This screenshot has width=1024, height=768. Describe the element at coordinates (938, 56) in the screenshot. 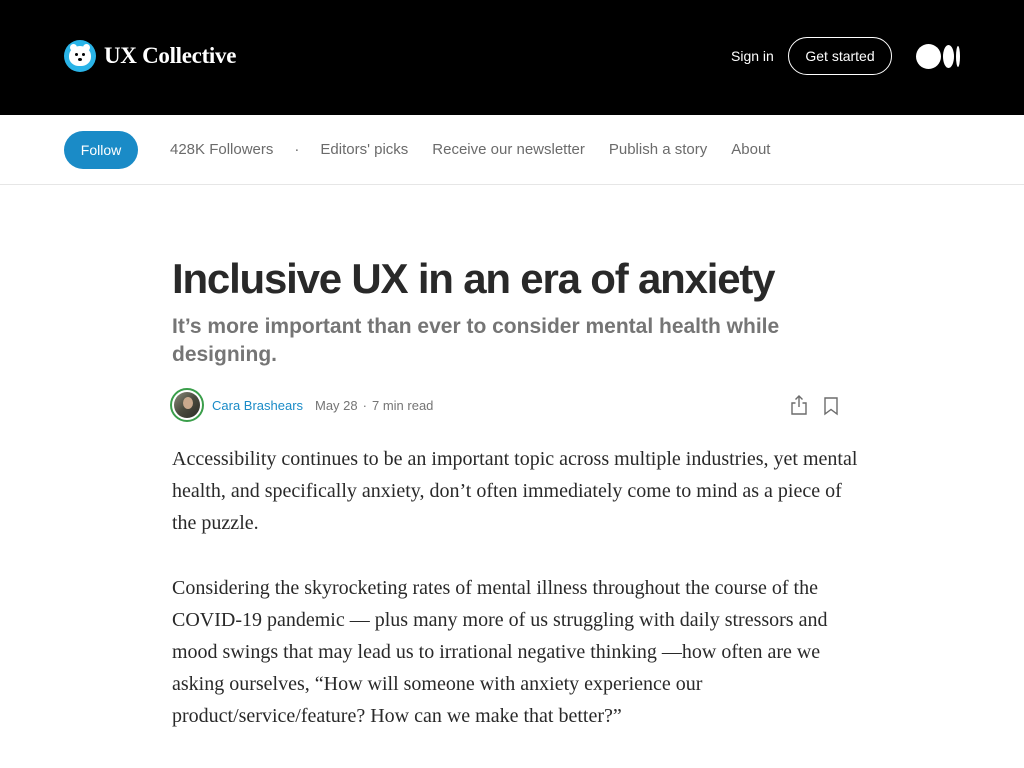

I see `medium-logo-icon` at that location.